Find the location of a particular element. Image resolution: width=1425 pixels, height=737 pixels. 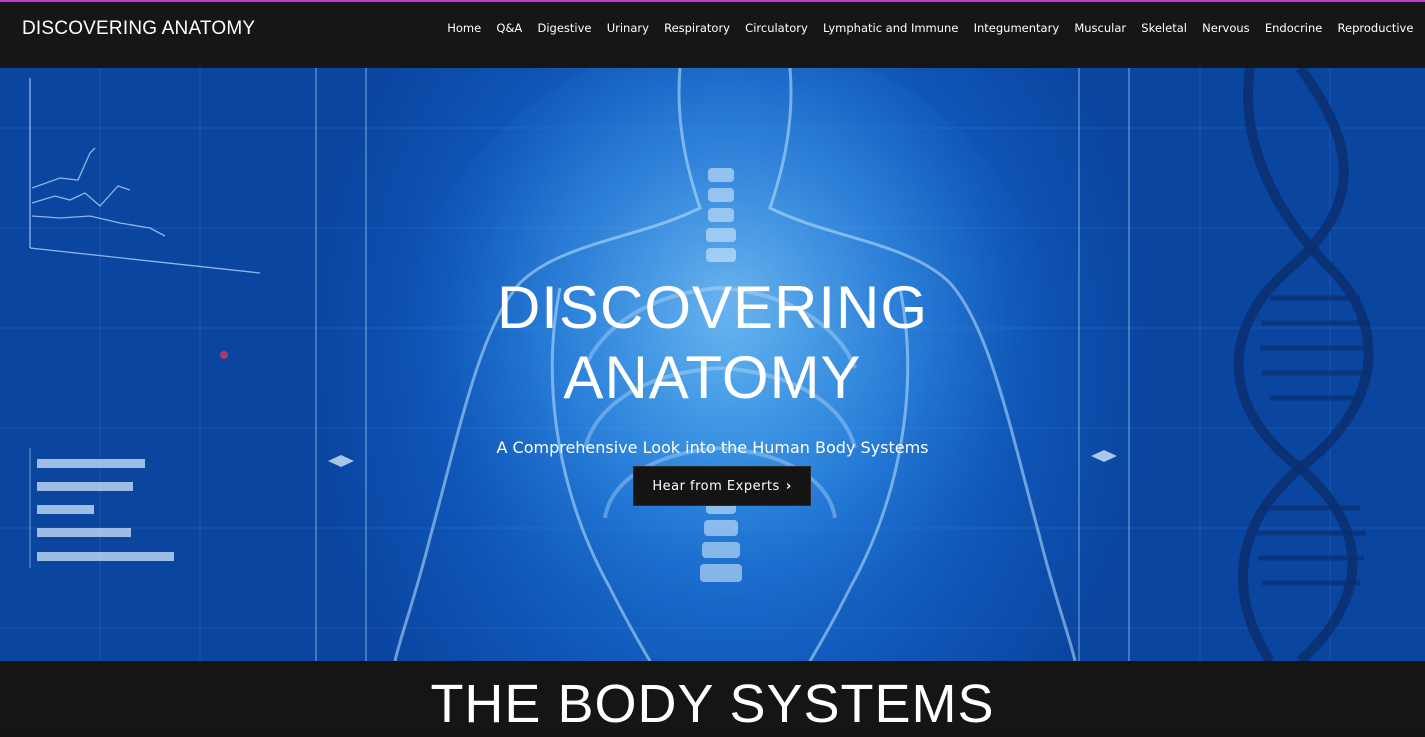

nav-item-lymphatic-immune: Lymphatic and Immune is located at coordinates (890, 28).